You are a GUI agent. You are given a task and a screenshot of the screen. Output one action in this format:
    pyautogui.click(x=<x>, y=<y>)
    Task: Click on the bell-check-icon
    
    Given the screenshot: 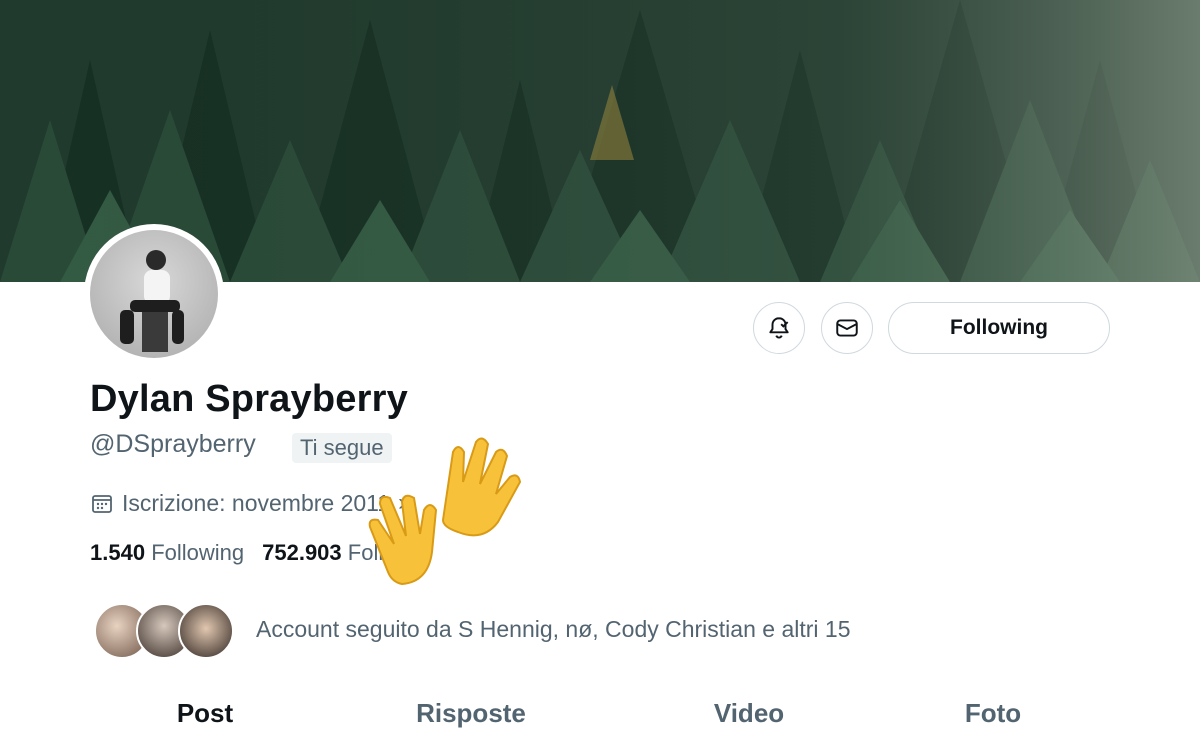 What is the action you would take?
    pyautogui.click(x=779, y=328)
    